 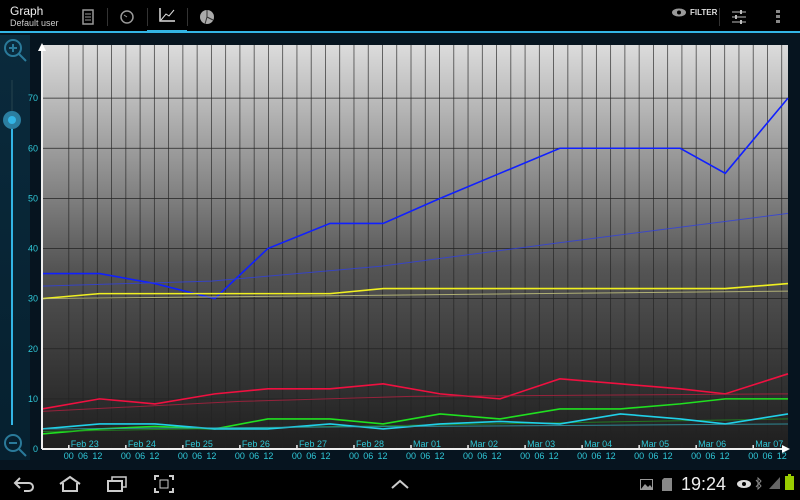 I want to click on chevron-up-icon, so click(x=400, y=484).